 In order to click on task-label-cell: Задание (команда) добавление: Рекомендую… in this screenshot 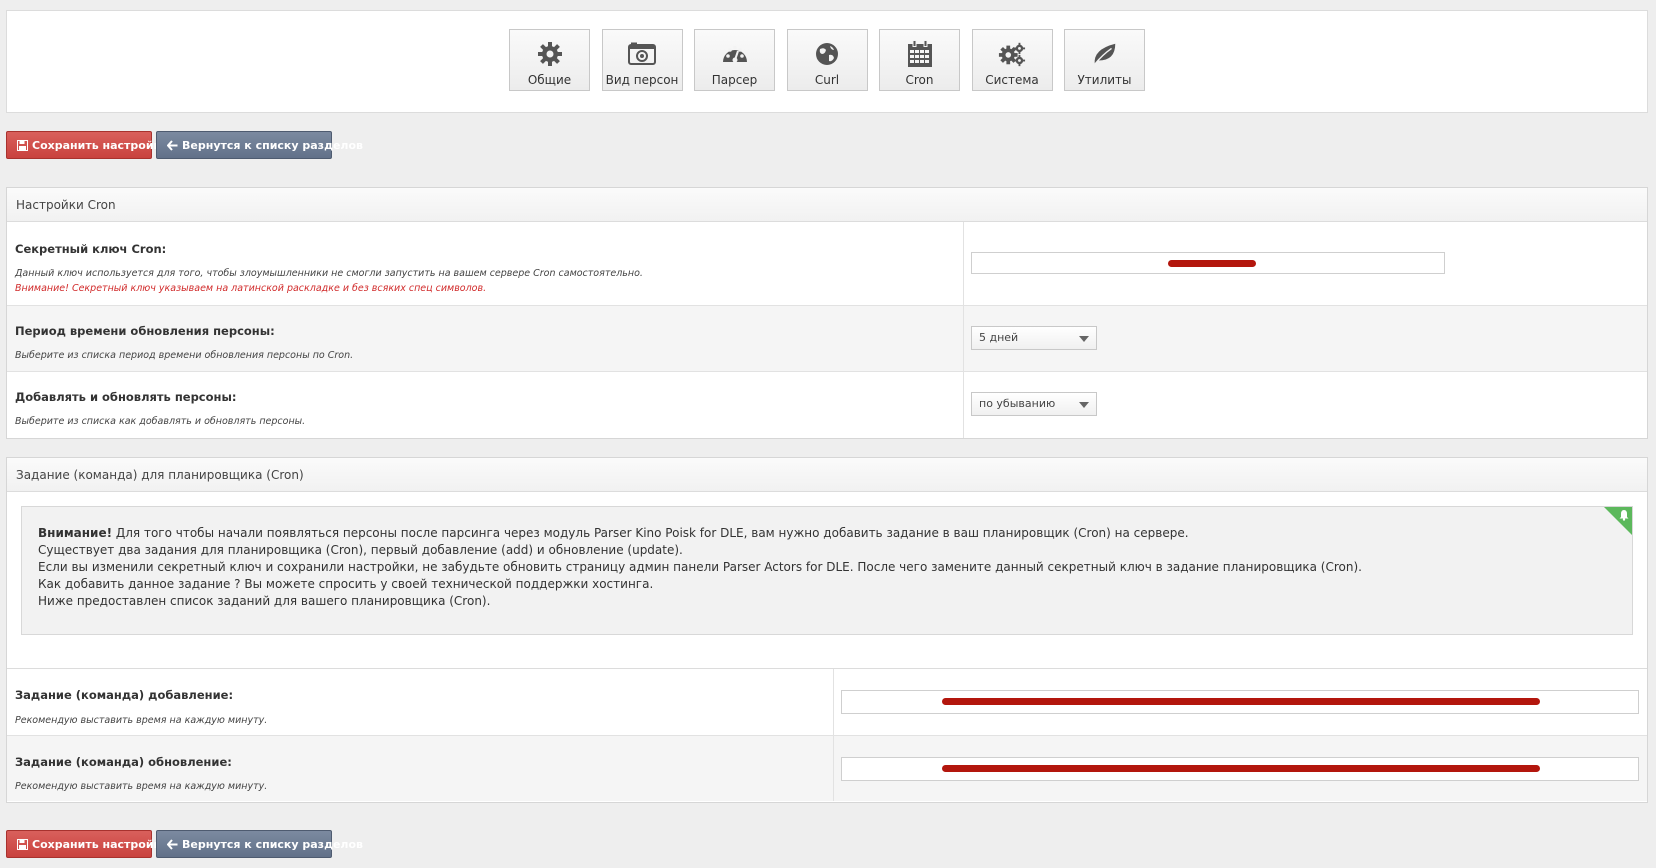, I will do `click(420, 702)`.